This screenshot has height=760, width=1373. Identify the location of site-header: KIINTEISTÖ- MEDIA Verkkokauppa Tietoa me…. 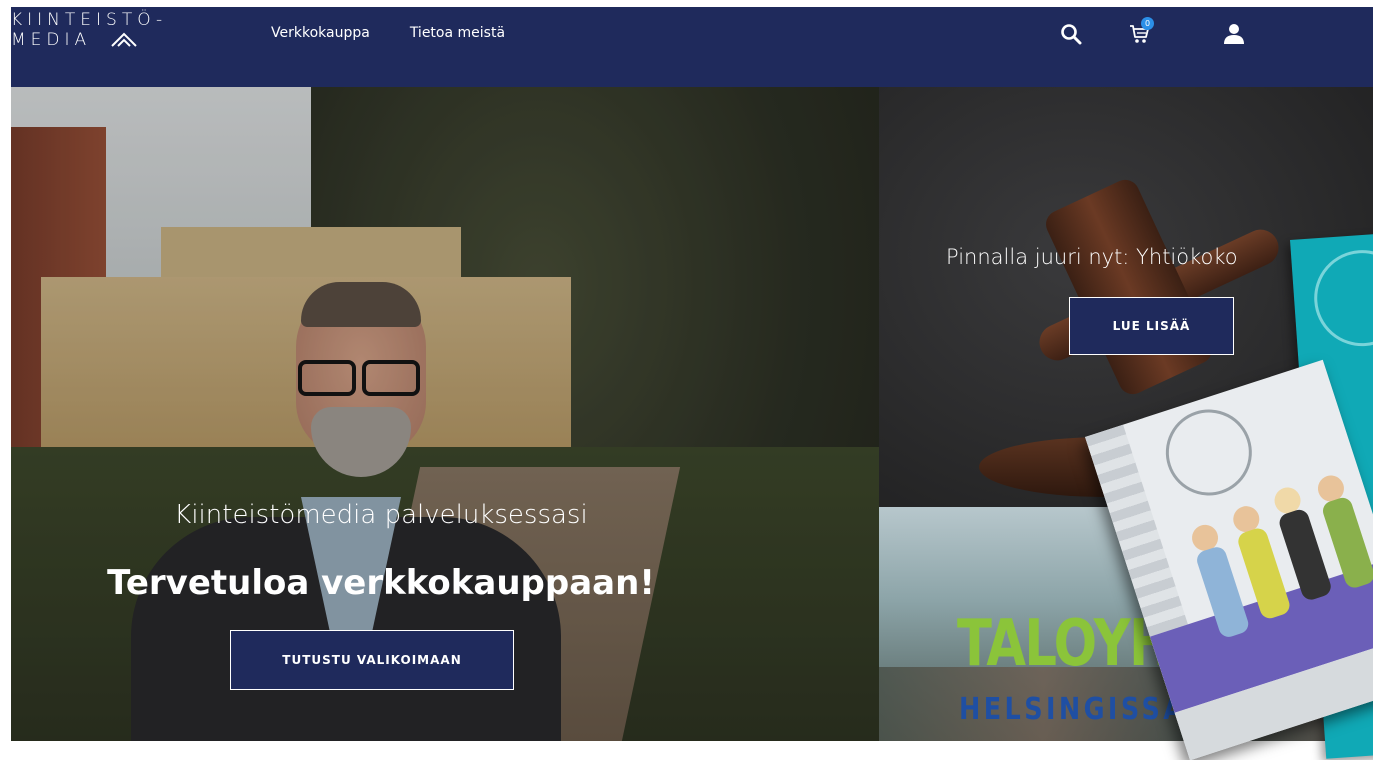
(692, 47).